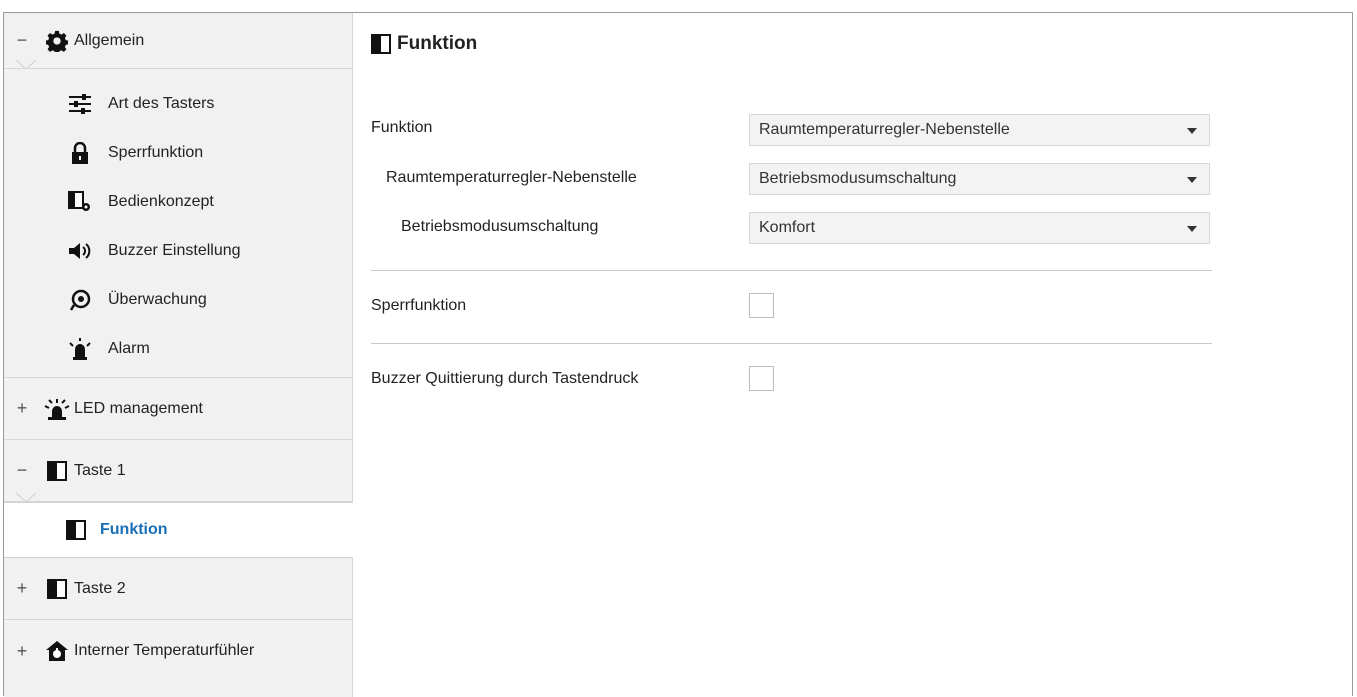  What do you see at coordinates (164, 650) in the screenshot?
I see `sidebar-group-label: Interner Temperaturfühler` at bounding box center [164, 650].